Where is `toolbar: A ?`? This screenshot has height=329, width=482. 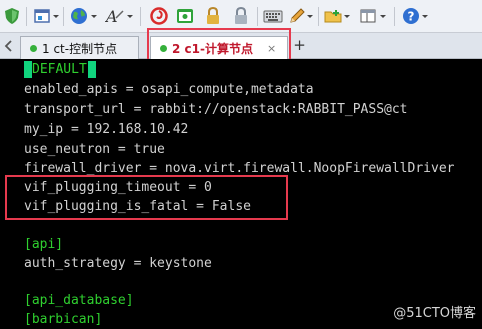
toolbar: A ? is located at coordinates (241, 16).